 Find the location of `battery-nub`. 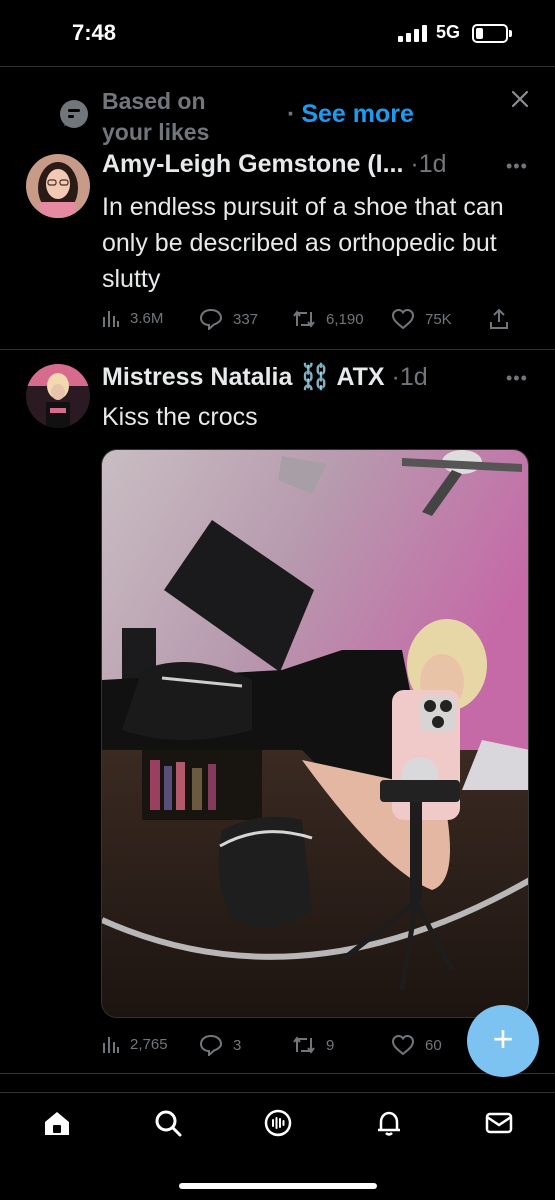

battery-nub is located at coordinates (510, 33).